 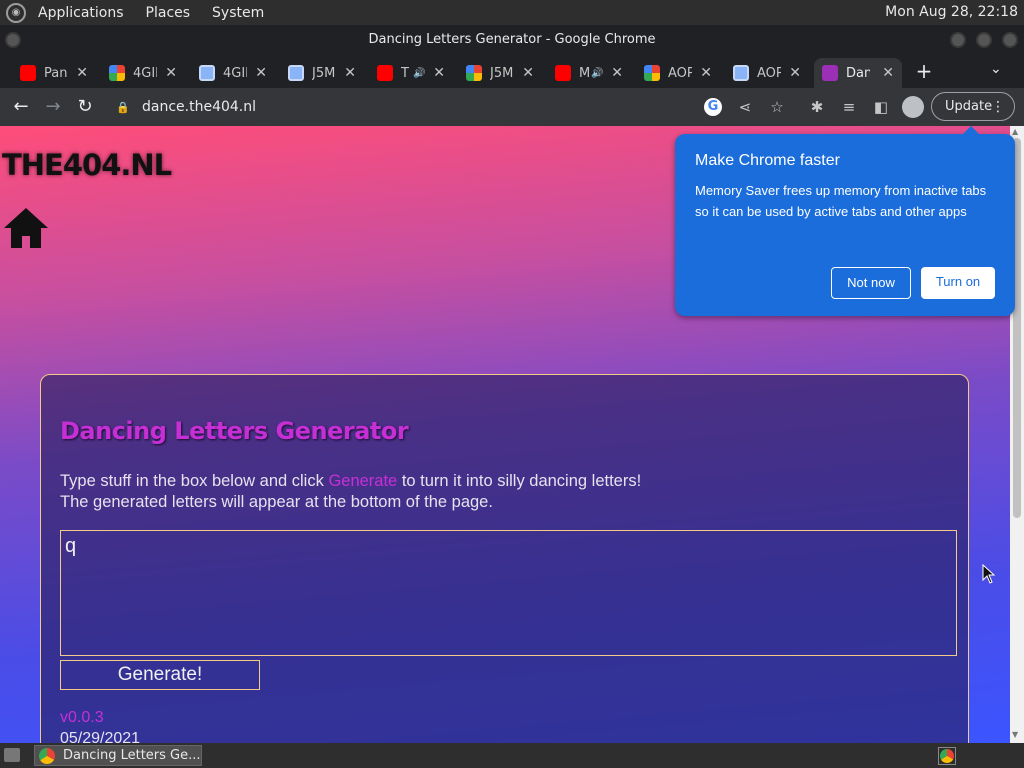 I want to click on share-icon: ⋖, so click(x=745, y=107).